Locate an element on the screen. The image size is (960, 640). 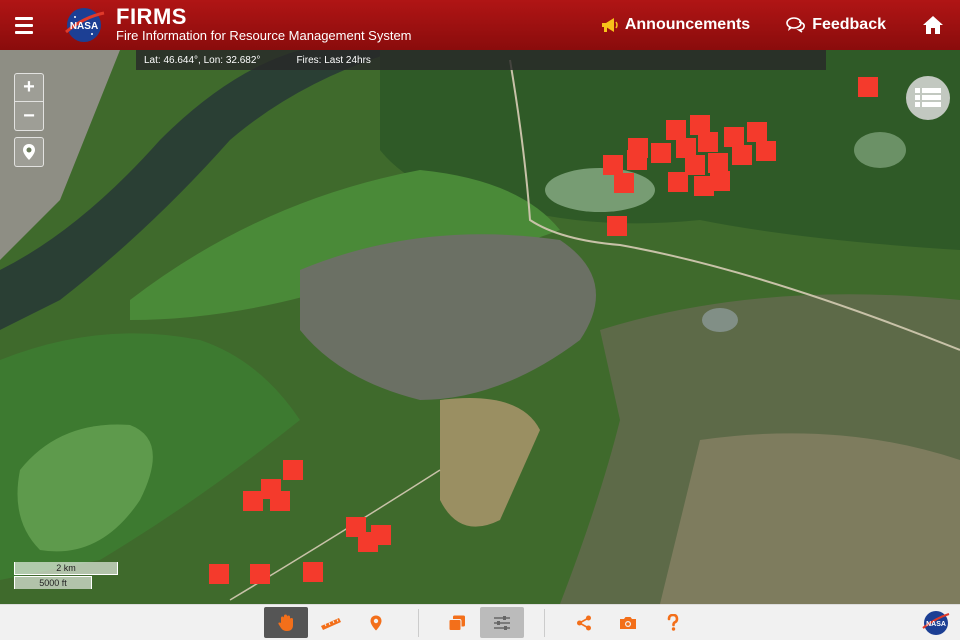
home-button is located at coordinates (933, 25).